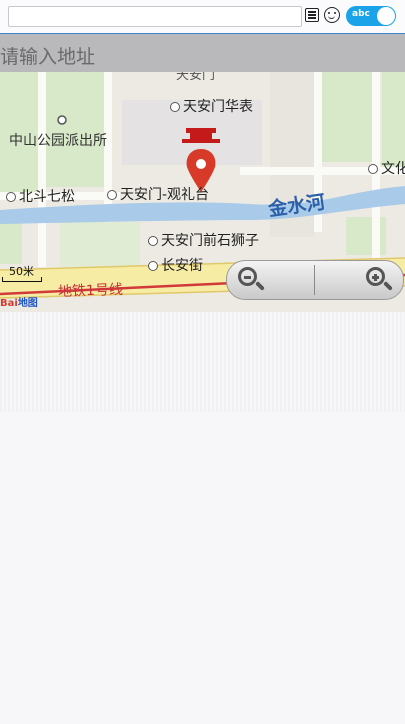 The height and width of the screenshot is (724, 405). Describe the element at coordinates (211, 106) in the screenshot. I see `map-label-huabiao: 天安门华表` at that location.